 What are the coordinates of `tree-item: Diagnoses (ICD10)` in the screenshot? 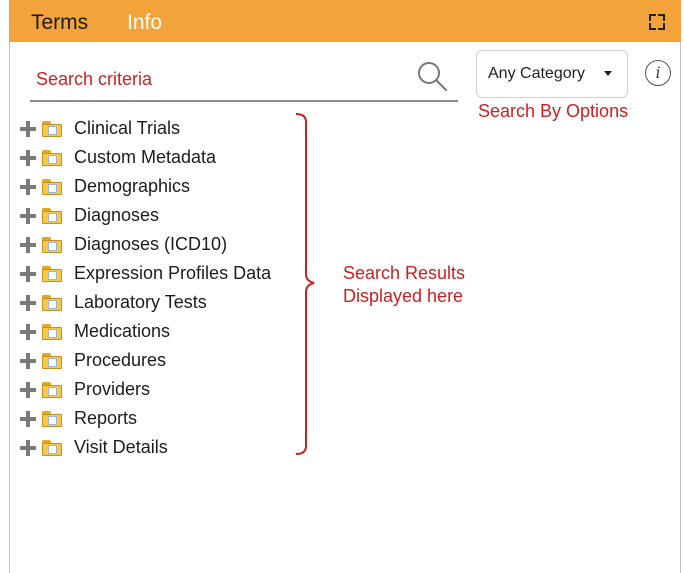 It's located at (145, 244).